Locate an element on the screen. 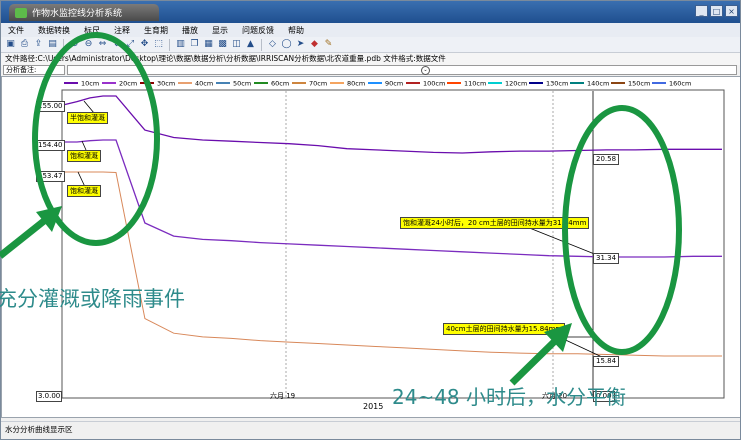 The width and height of the screenshot is (741, 440). menu-convert: 数据转换 is located at coordinates (54, 30).